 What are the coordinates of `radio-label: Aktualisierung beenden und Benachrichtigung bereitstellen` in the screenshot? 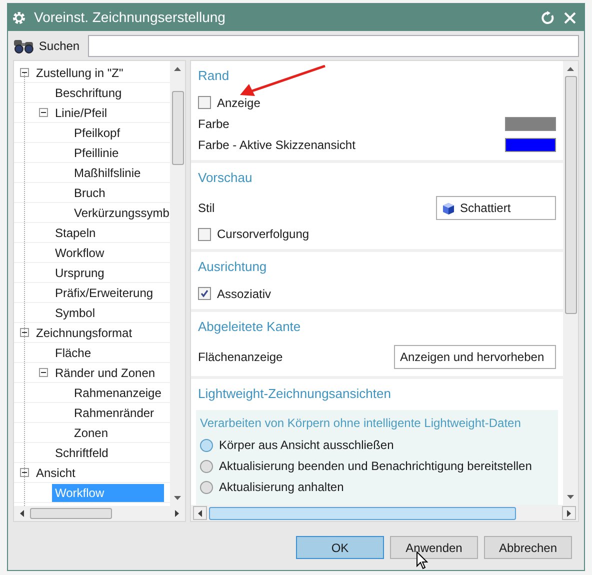 It's located at (375, 466).